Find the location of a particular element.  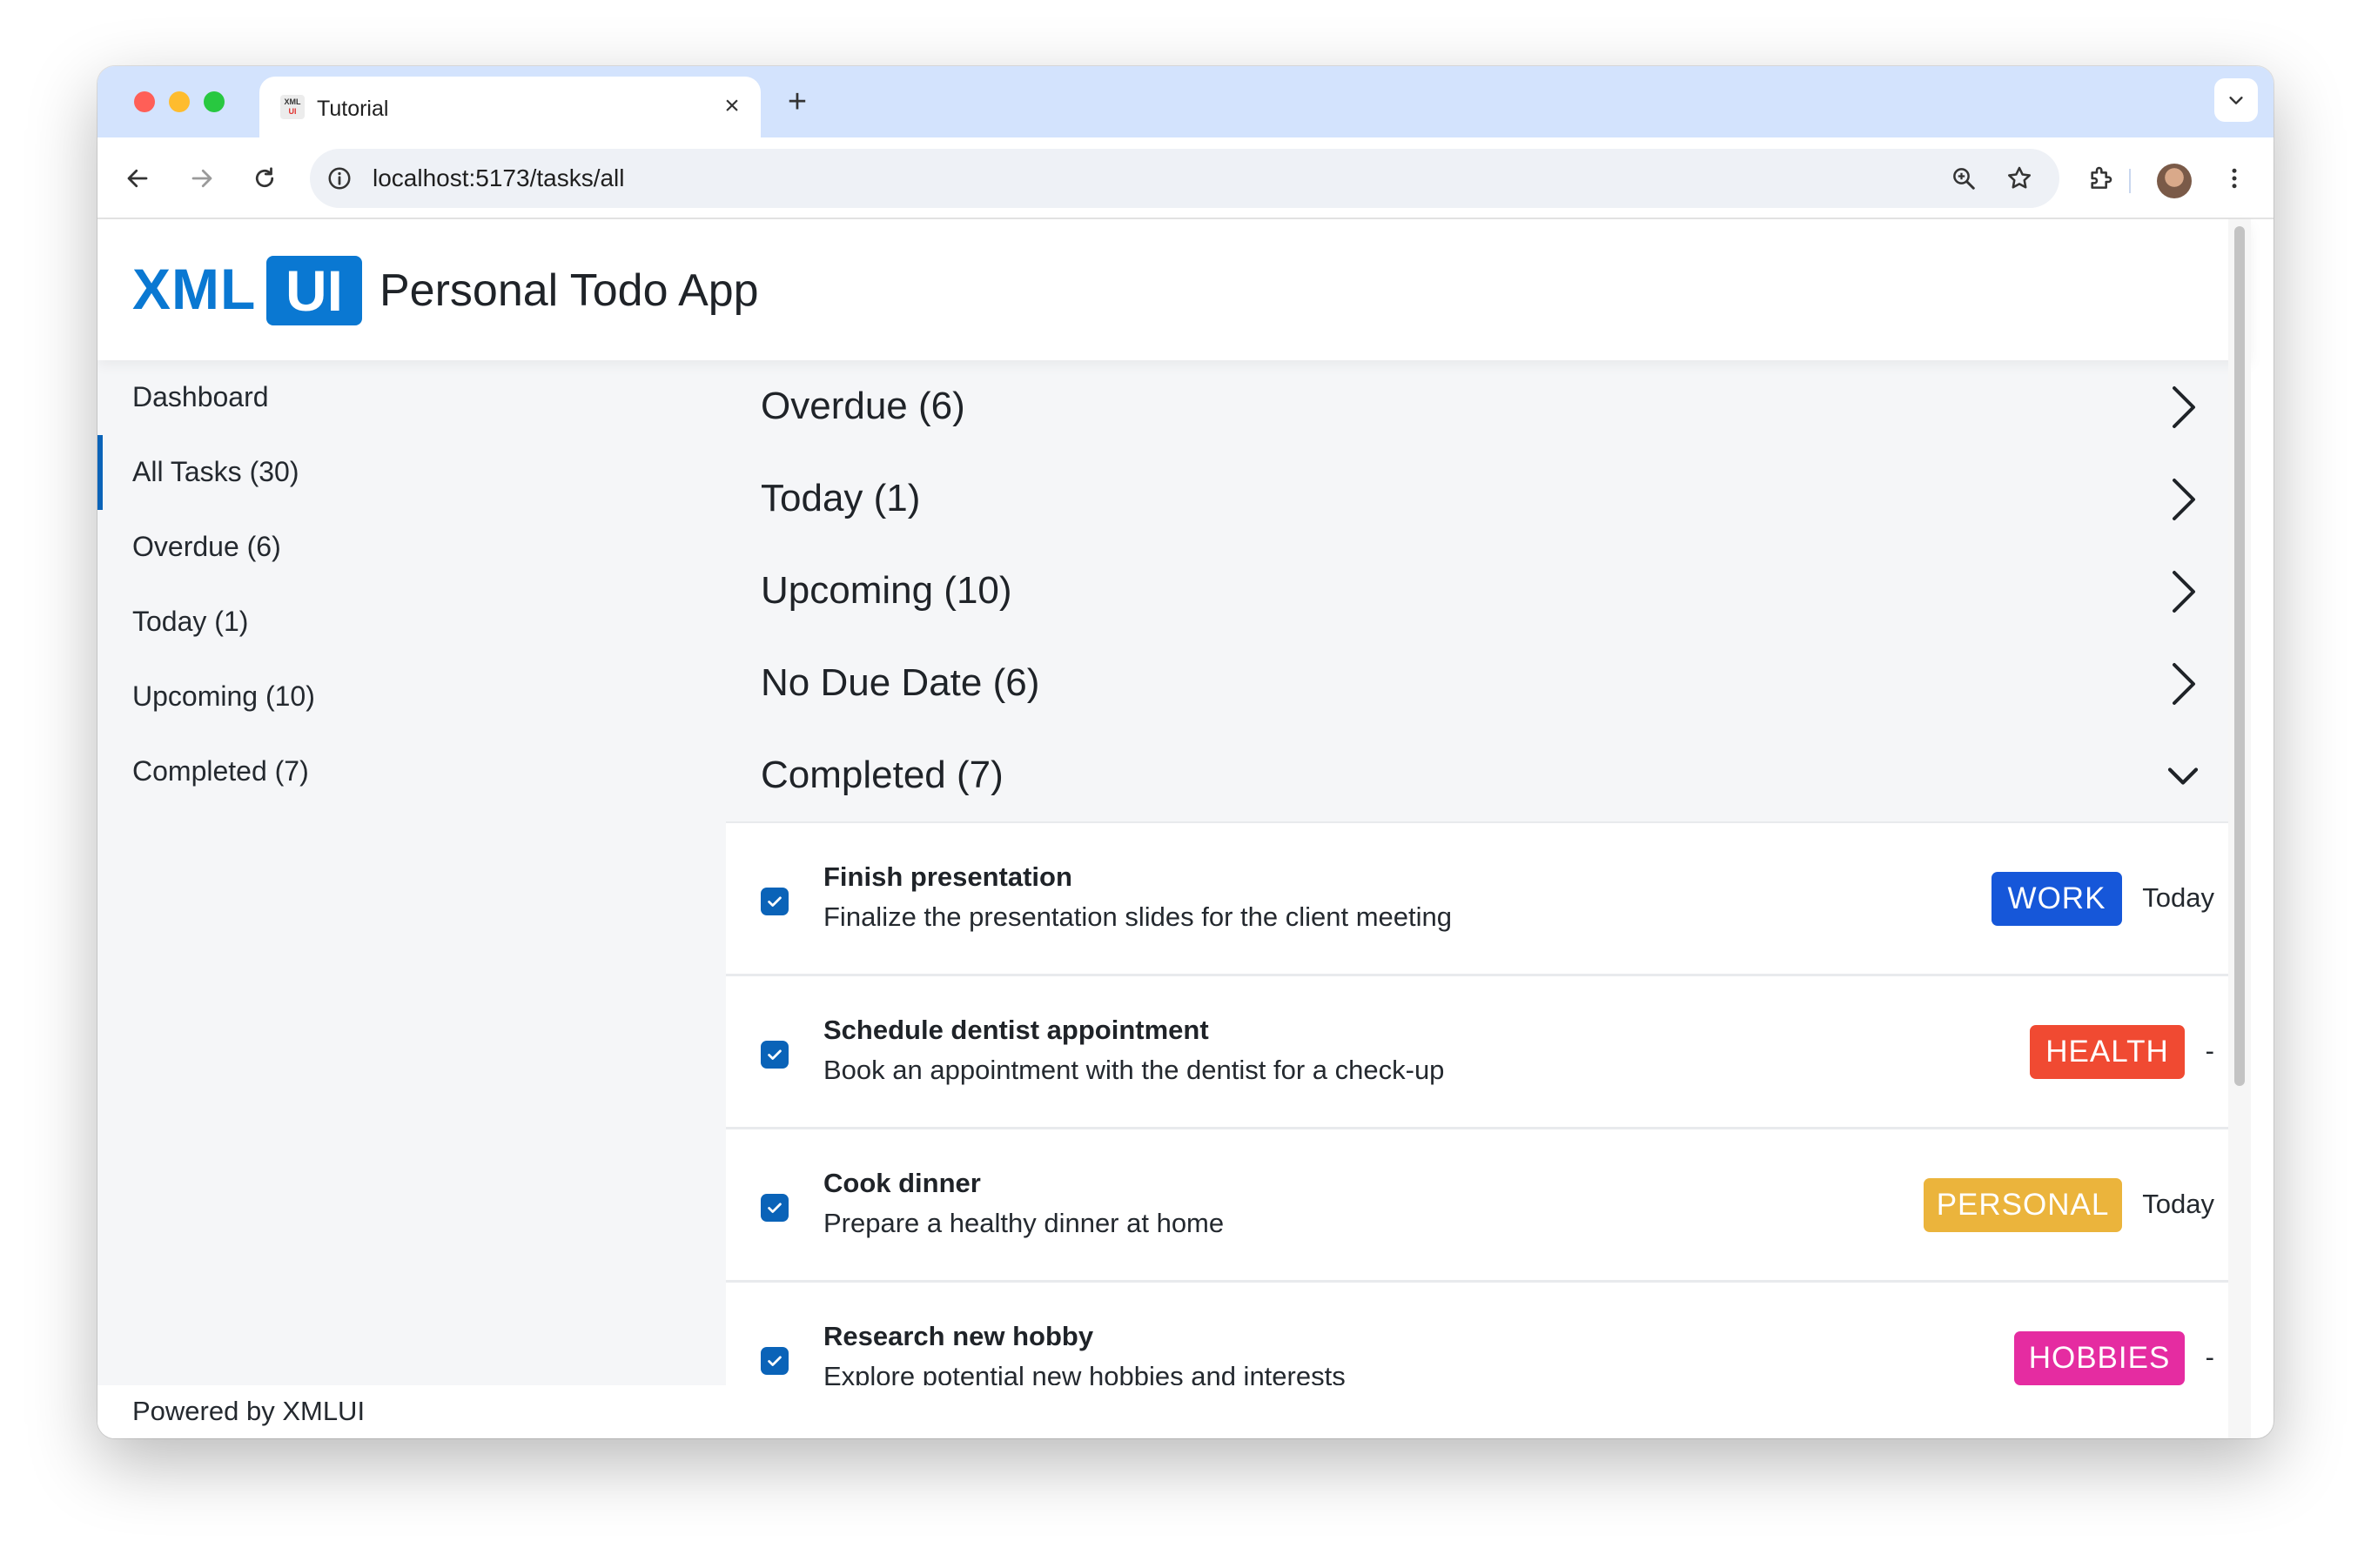

category-badge: PERSONAL is located at coordinates (2023, 1205).